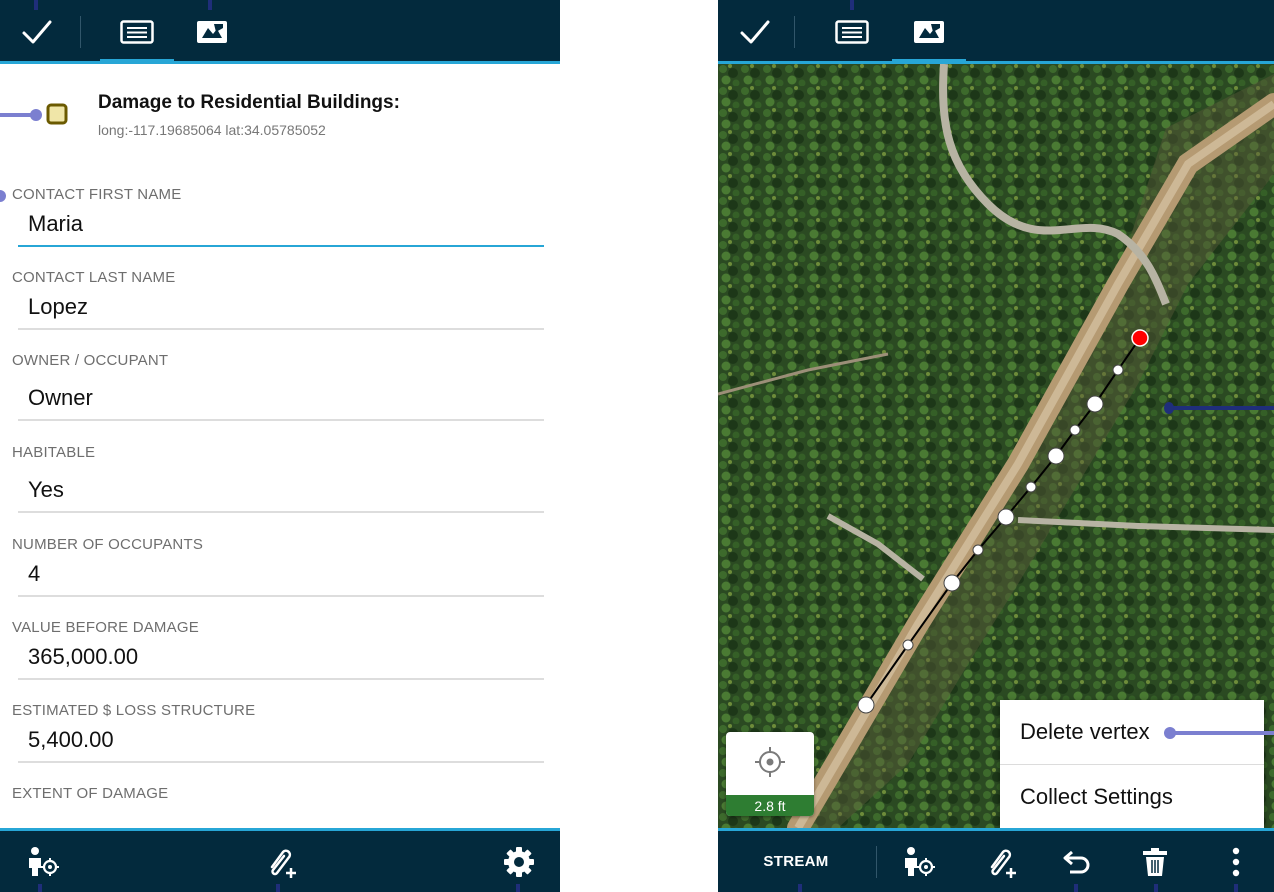 Image resolution: width=1274 pixels, height=892 pixels. I want to click on field-label: NUMBER OF OCCUPANTS, so click(108, 544).